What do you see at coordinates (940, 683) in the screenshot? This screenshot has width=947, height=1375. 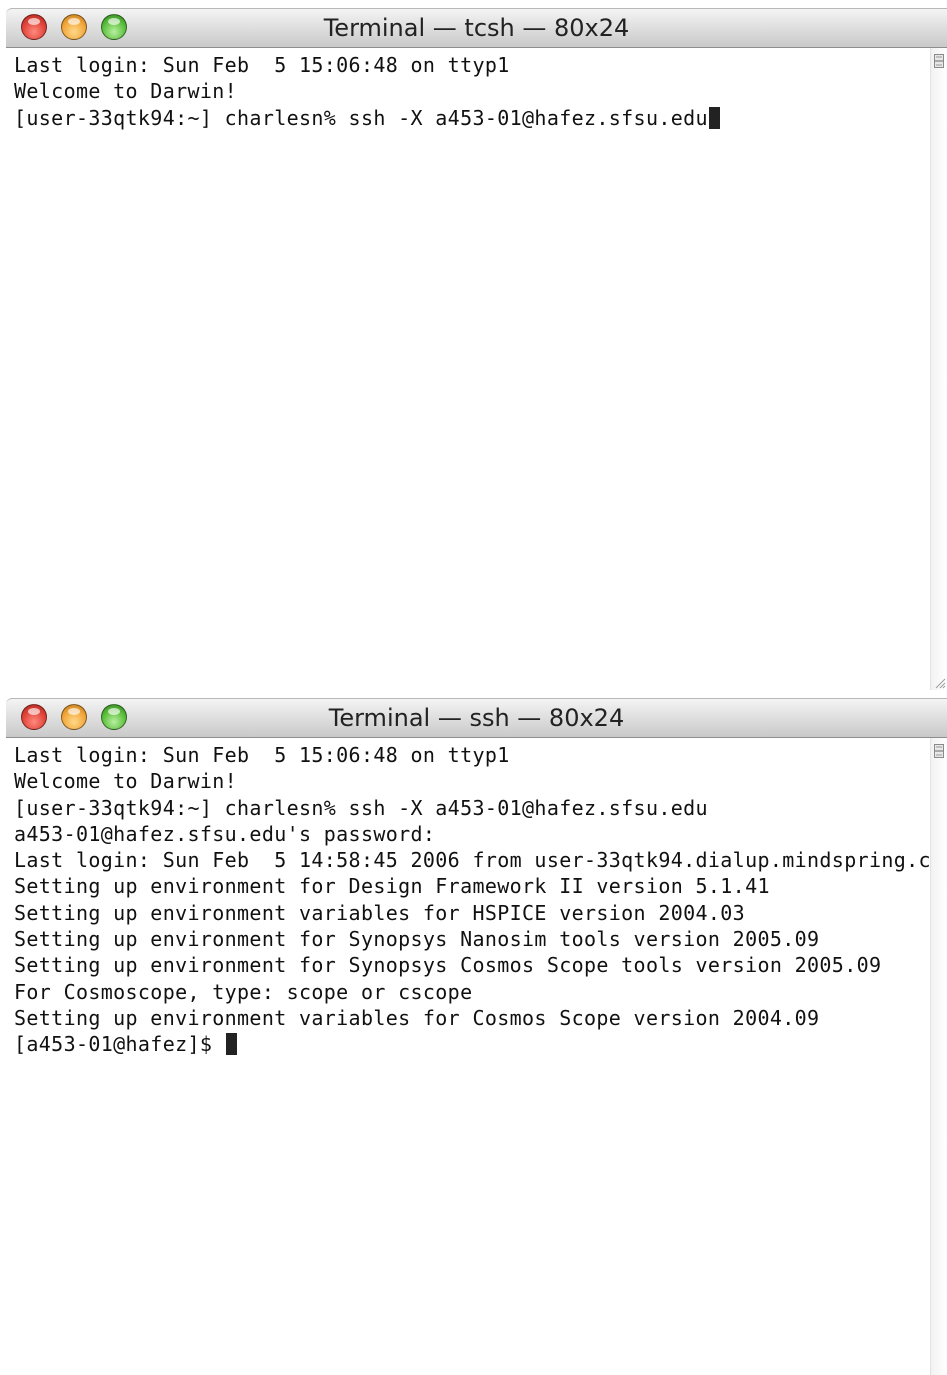 I see `resize-grip-icon` at bounding box center [940, 683].